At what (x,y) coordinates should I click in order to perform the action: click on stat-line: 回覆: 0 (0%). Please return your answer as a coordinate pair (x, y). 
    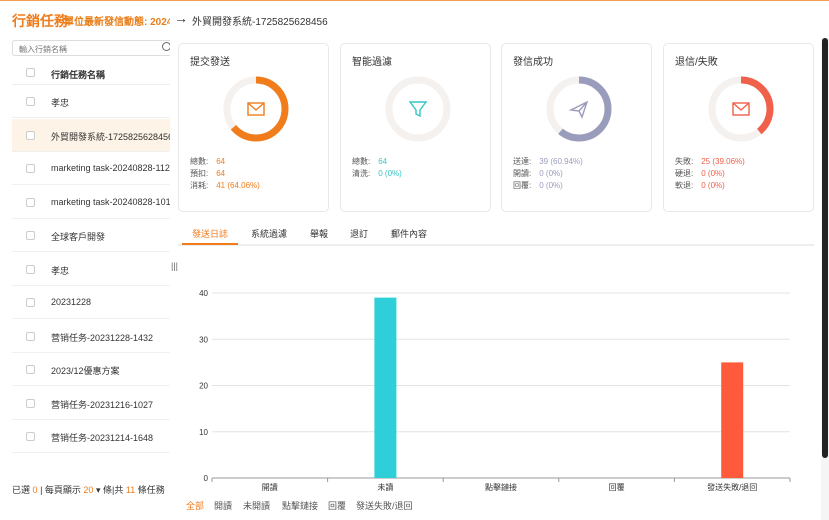
    Looking at the image, I should click on (548, 186).